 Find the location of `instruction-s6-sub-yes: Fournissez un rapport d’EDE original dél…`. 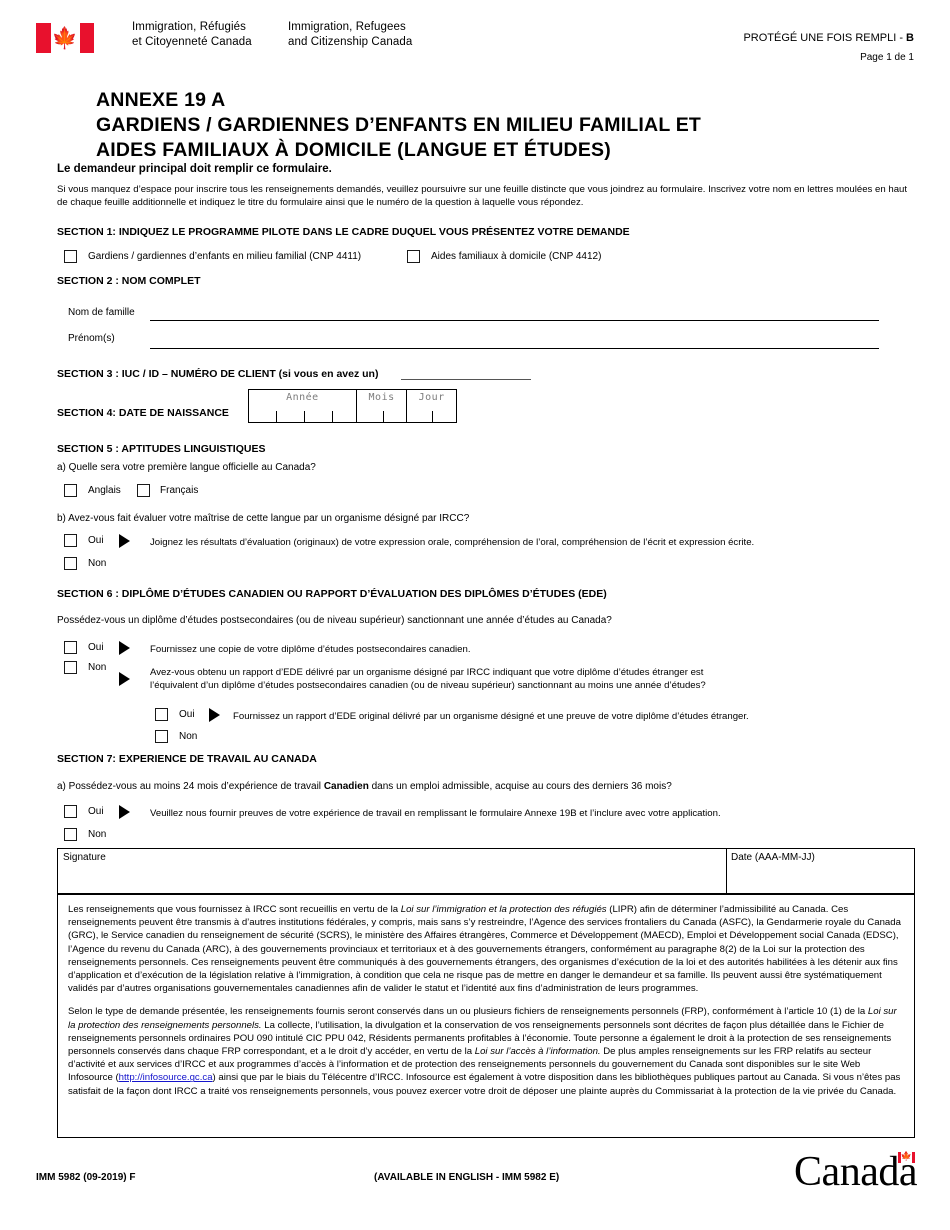

instruction-s6-sub-yes: Fournissez un rapport d’EDE original dél… is located at coordinates (491, 716).